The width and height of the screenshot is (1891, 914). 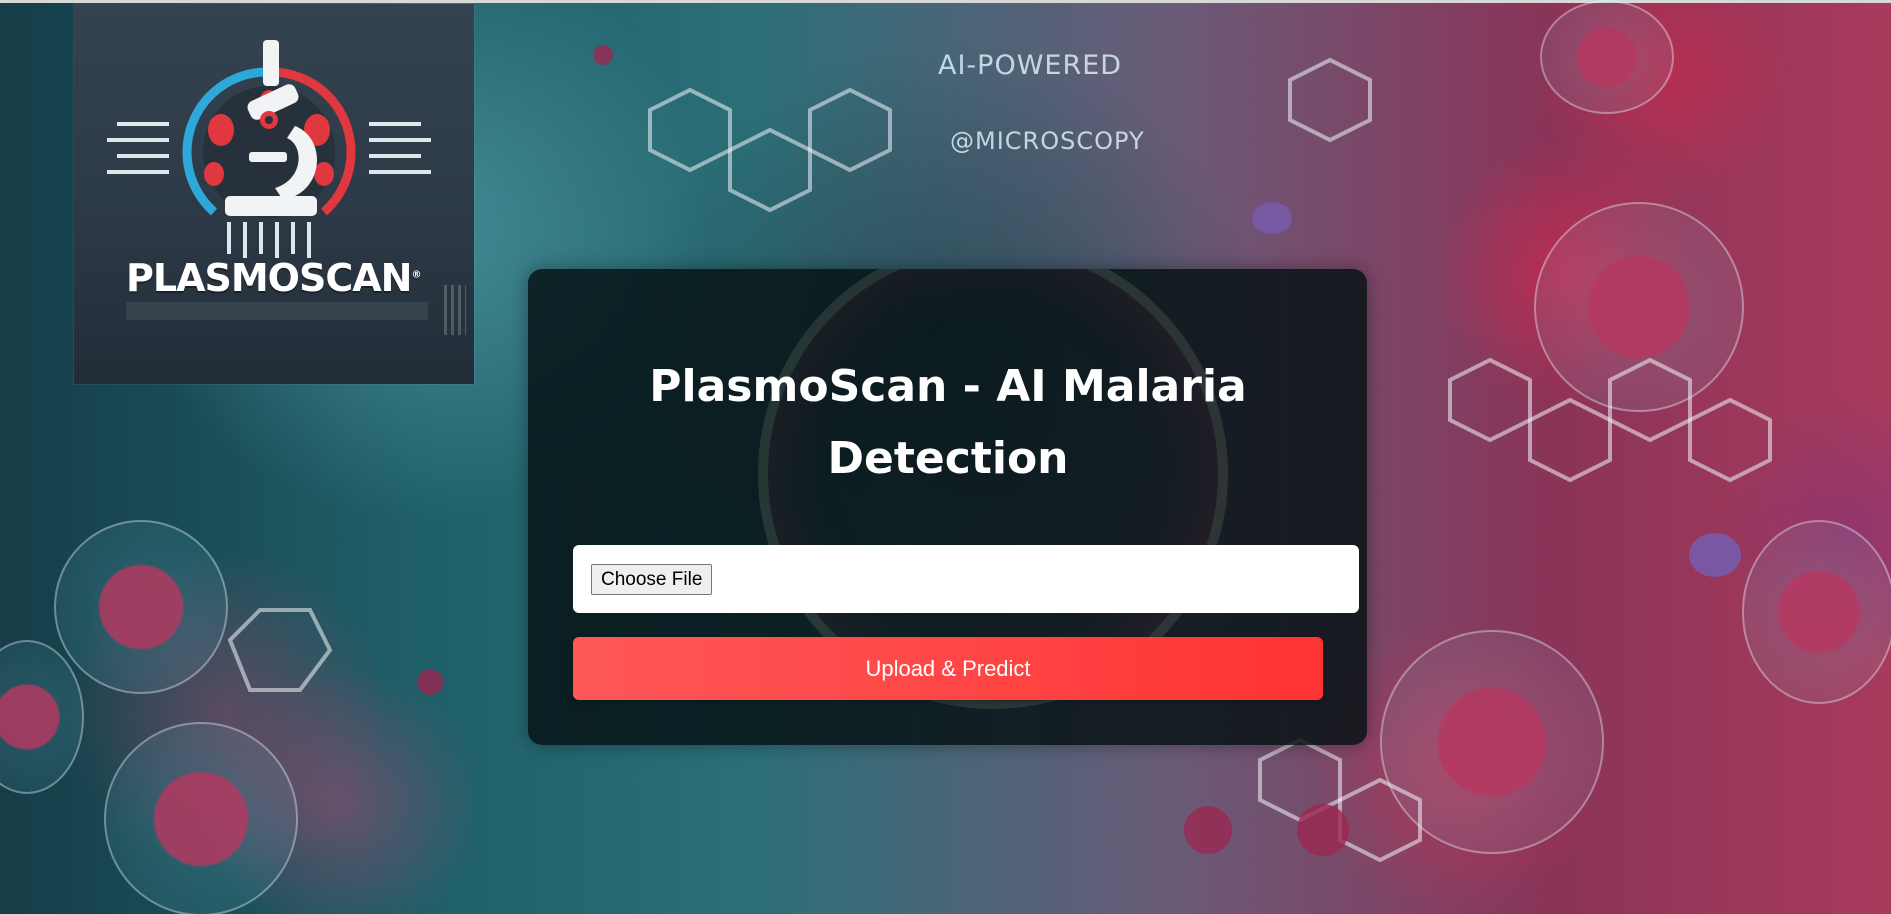 What do you see at coordinates (1030, 65) in the screenshot?
I see `background-headline: AI-POWERED` at bounding box center [1030, 65].